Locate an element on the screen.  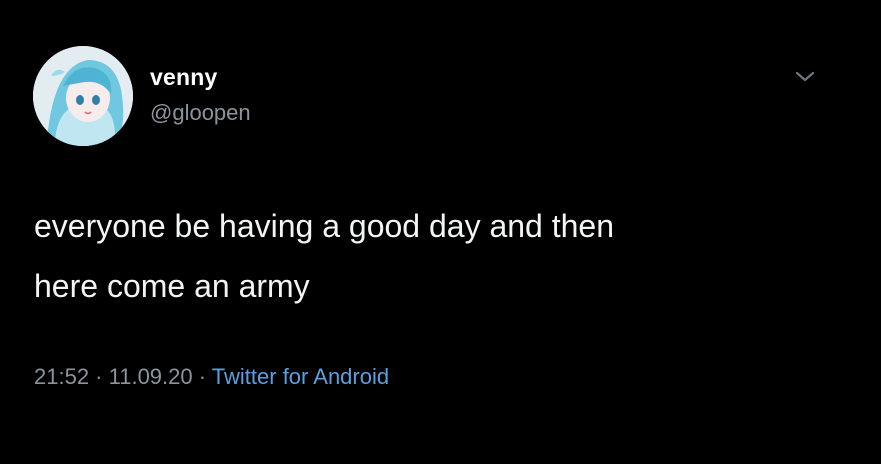
tweet-text-line: everyone be having a good day and then is located at coordinates (324, 226).